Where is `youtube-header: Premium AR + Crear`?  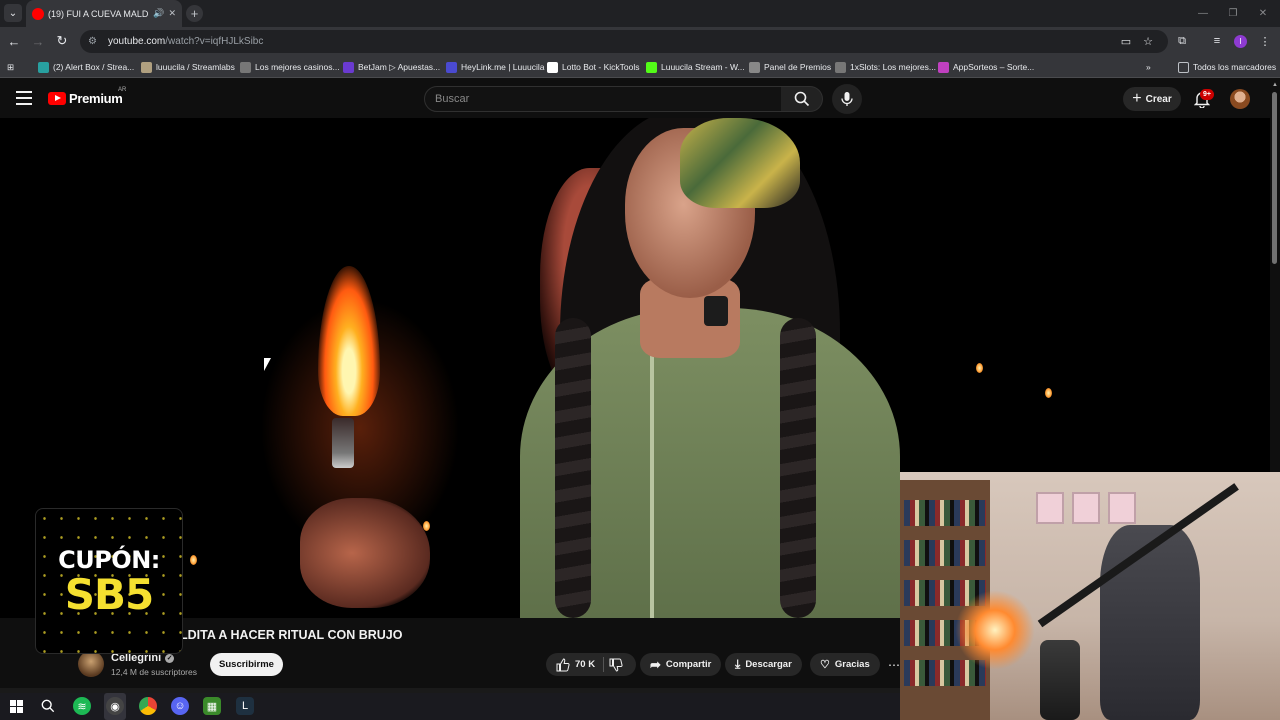 youtube-header: Premium AR + Crear is located at coordinates (635, 99).